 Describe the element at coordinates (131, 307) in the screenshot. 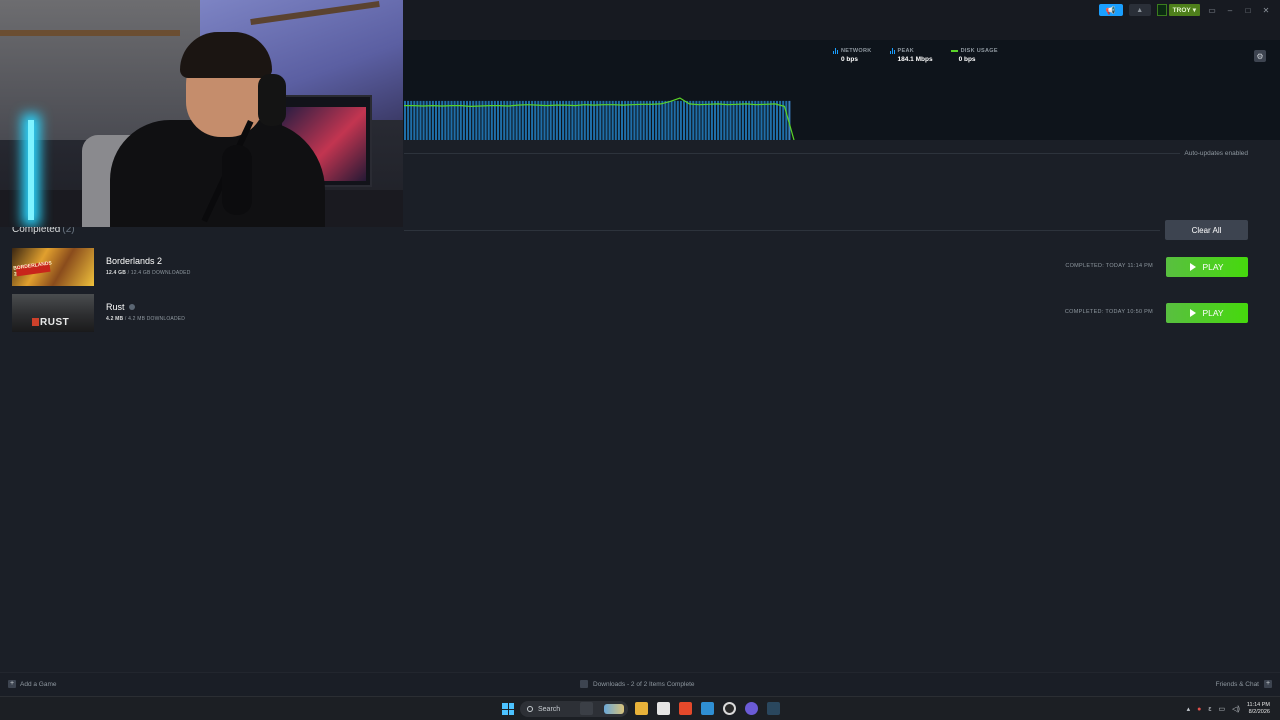

I see `info-icon` at that location.